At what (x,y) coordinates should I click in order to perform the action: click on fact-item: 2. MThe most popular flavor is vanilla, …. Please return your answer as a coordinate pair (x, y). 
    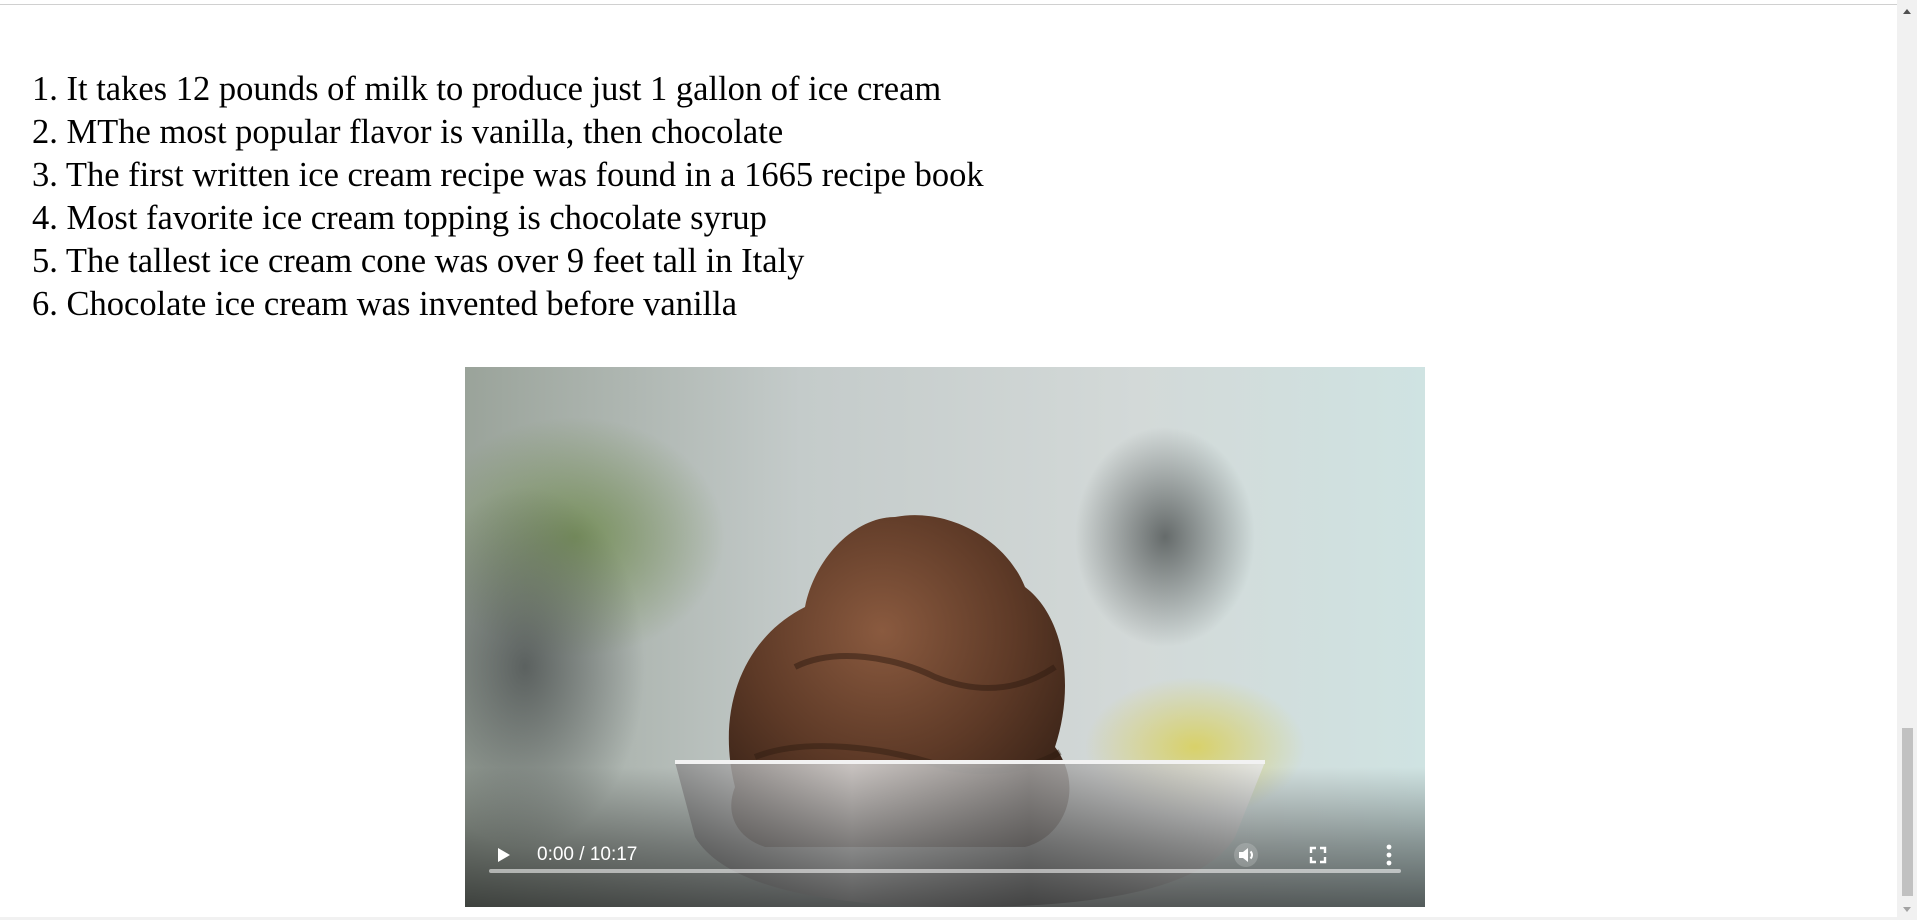
    Looking at the image, I should click on (408, 132).